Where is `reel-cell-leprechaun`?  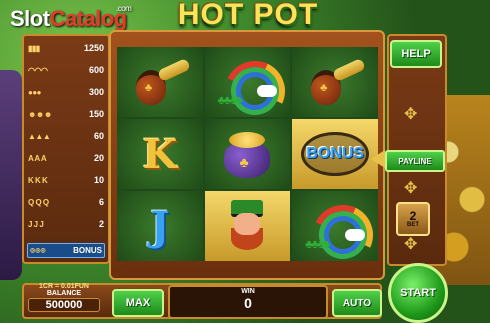 reel-cell-leprechaun is located at coordinates (247, 226).